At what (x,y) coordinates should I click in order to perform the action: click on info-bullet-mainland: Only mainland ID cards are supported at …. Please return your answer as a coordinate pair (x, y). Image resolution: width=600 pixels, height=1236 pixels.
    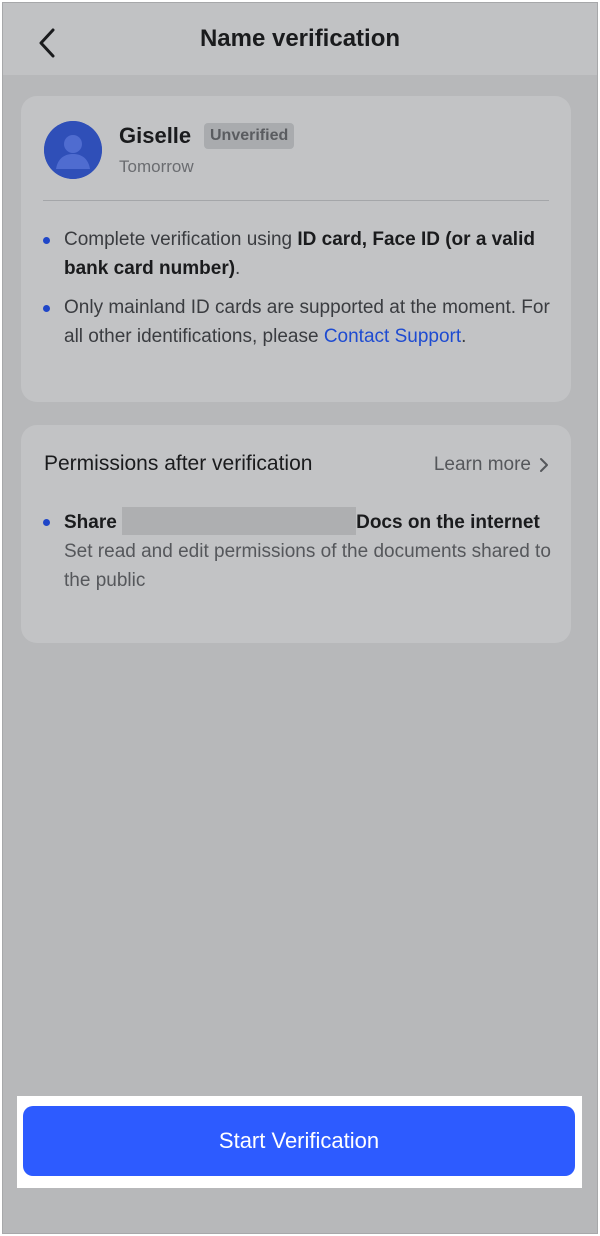
    Looking at the image, I should click on (298, 322).